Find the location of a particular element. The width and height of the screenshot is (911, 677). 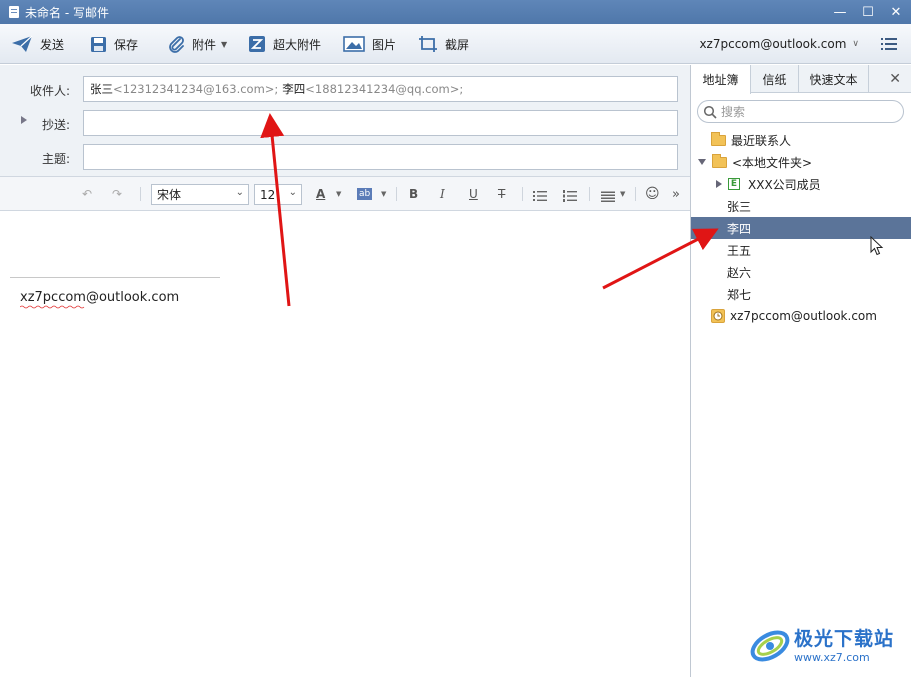

screenshot-button: 截屏 is located at coordinates (443, 44).